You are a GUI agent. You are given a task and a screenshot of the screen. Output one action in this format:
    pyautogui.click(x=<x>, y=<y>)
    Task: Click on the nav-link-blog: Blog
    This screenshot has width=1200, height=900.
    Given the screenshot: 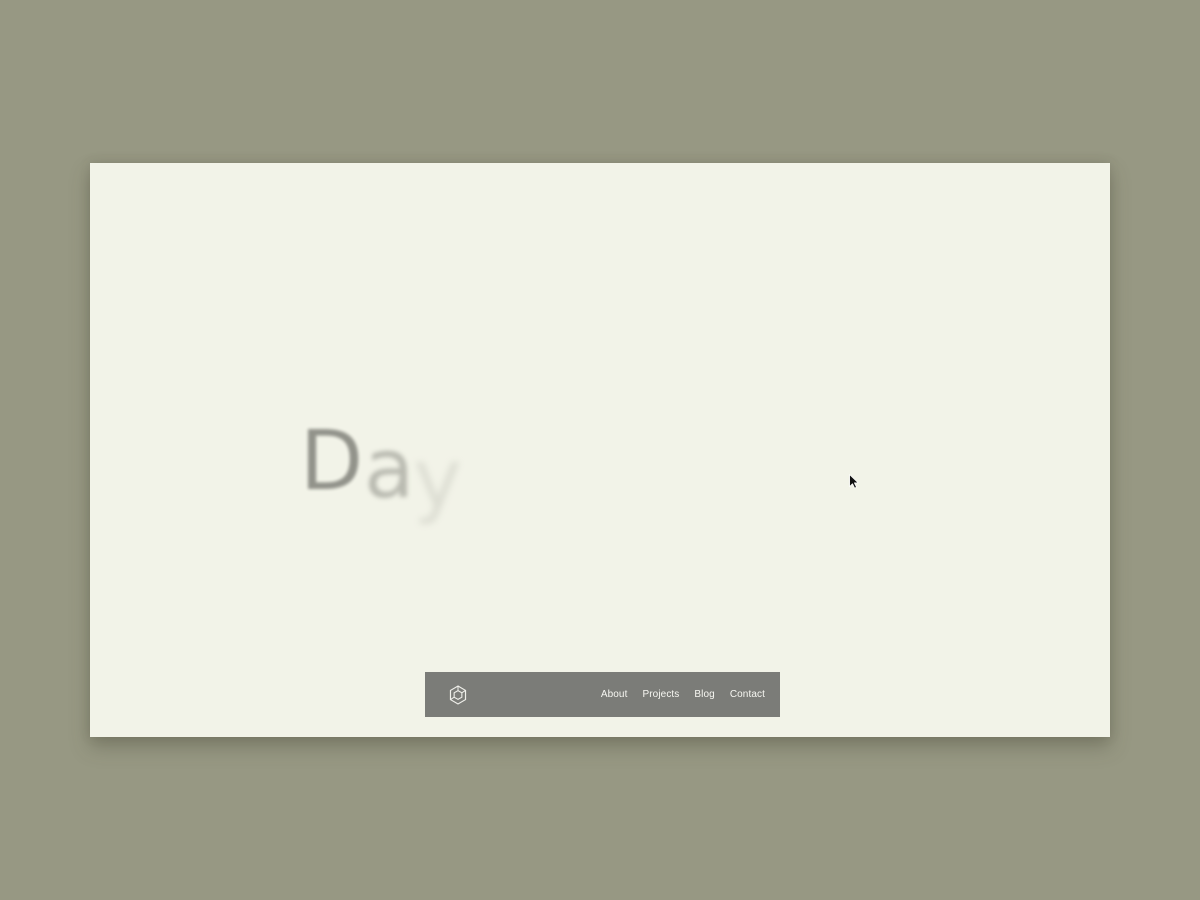 What is the action you would take?
    pyautogui.click(x=704, y=694)
    